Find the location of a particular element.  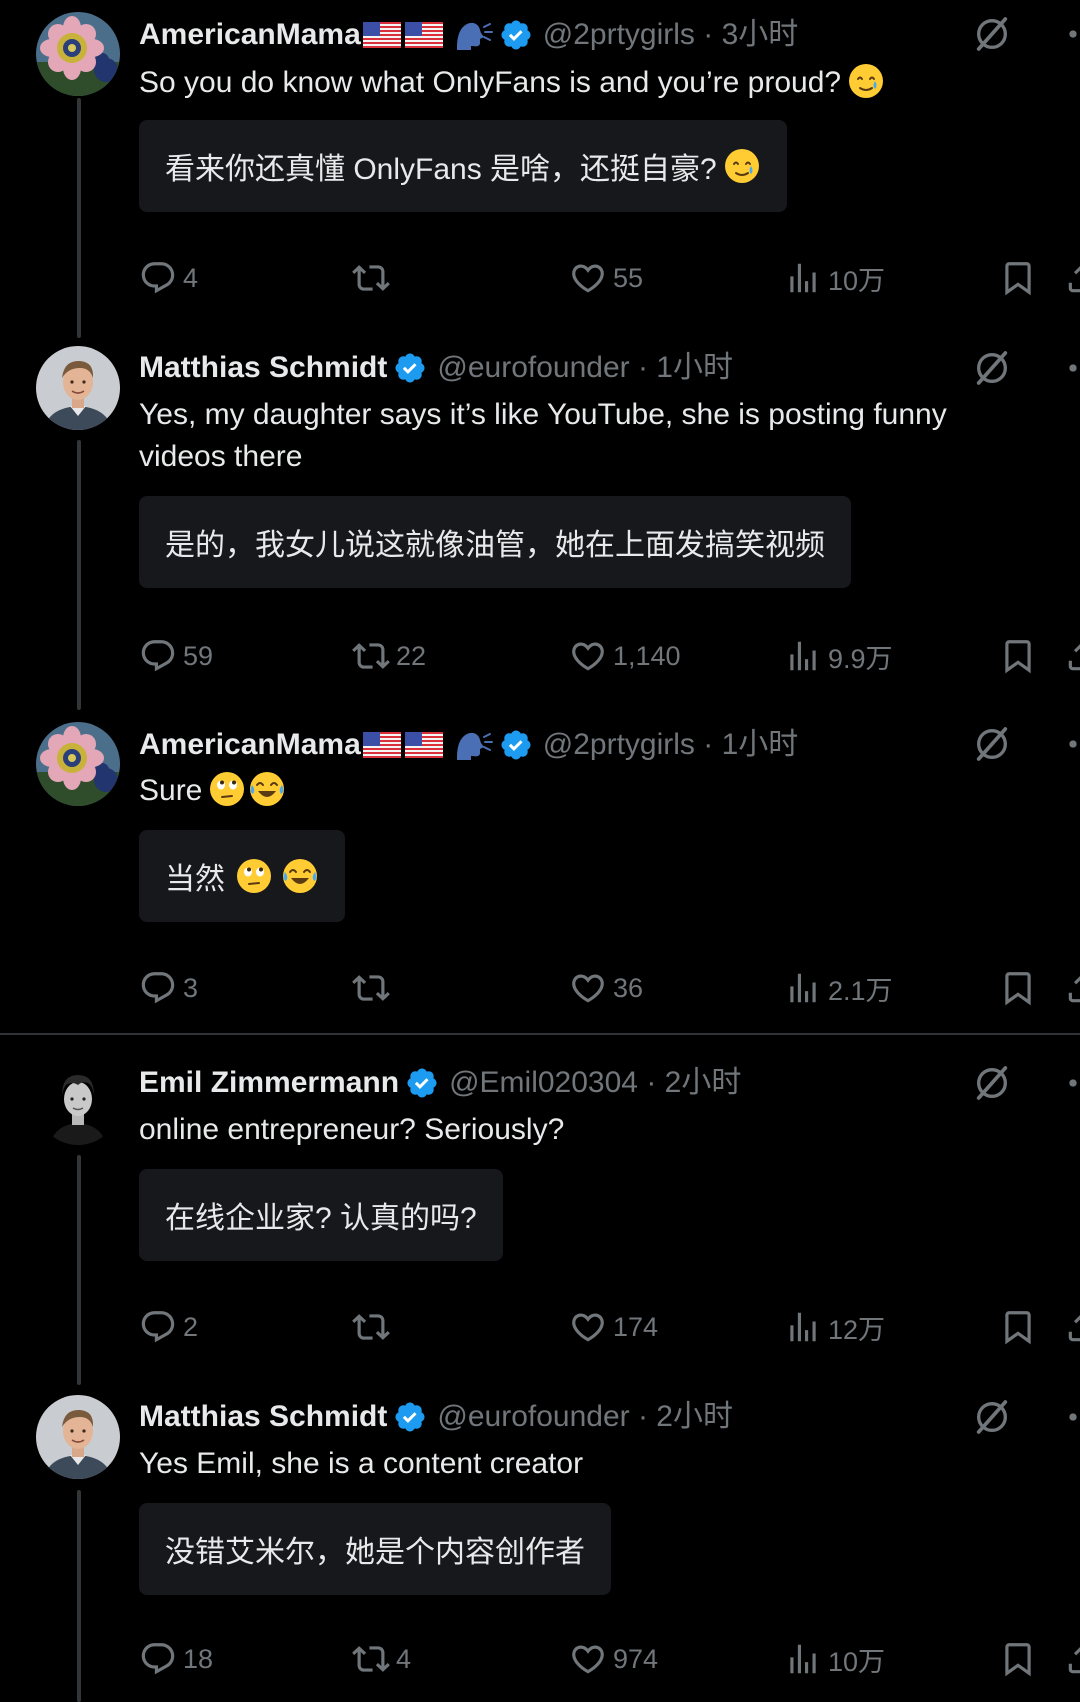

reply-button: 18 is located at coordinates (176, 1659).